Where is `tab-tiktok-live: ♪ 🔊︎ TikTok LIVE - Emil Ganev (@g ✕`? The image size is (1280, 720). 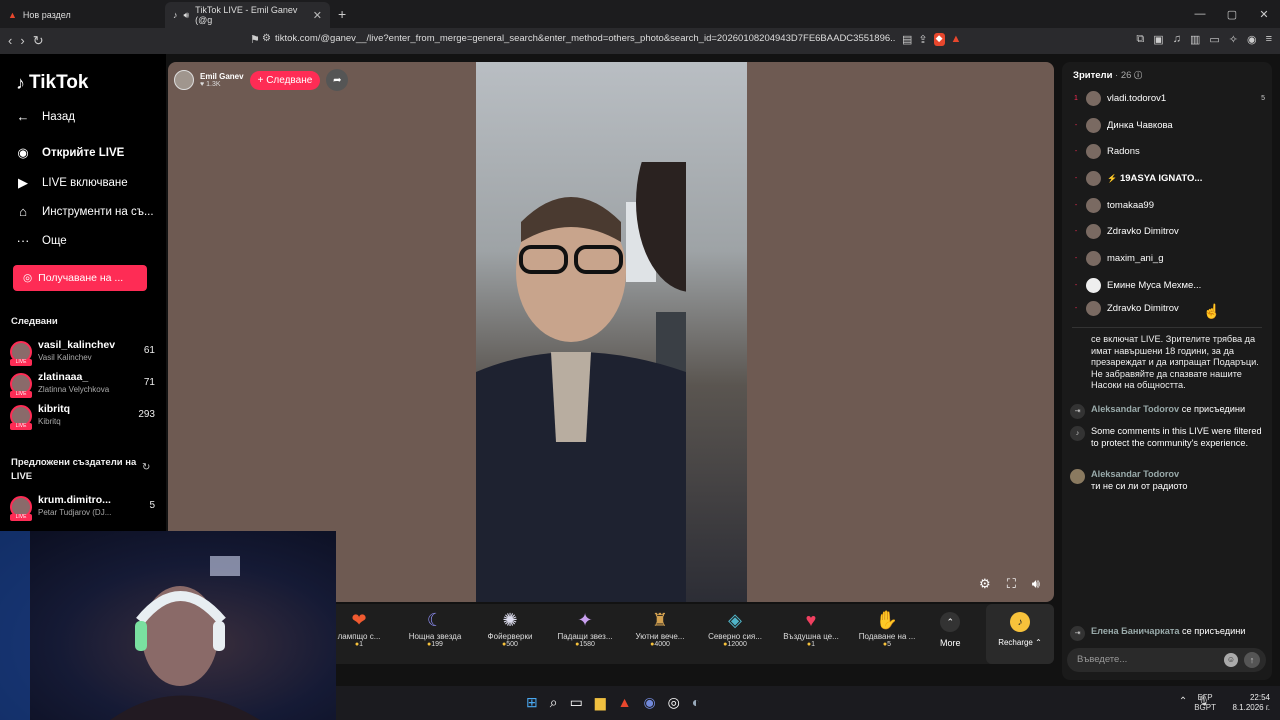 tab-tiktok-live: ♪ 🔊︎ TikTok LIVE - Emil Ganev (@g ✕ is located at coordinates (247, 15).